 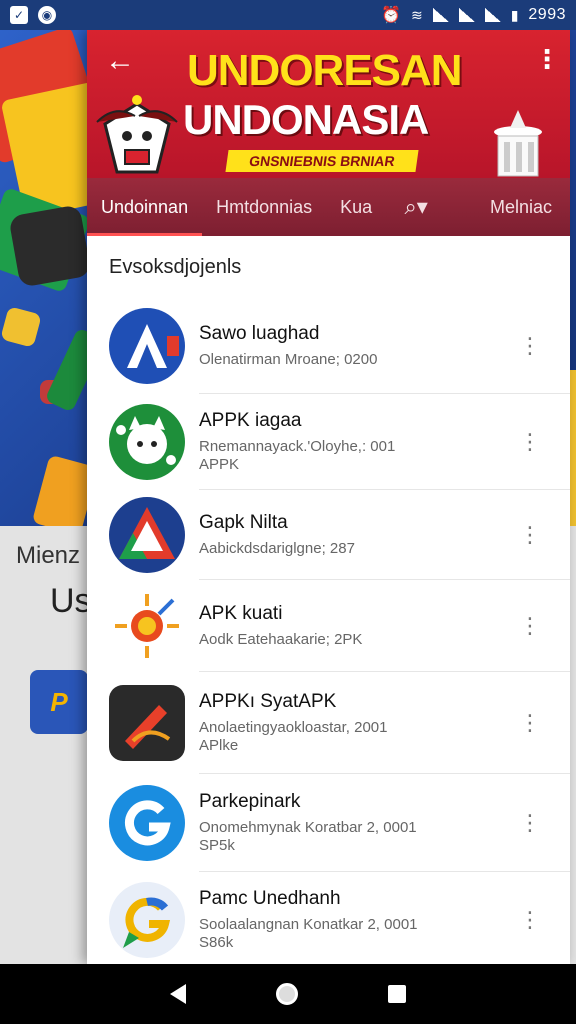 I want to click on tab-melniac: Melniac, so click(x=523, y=207).